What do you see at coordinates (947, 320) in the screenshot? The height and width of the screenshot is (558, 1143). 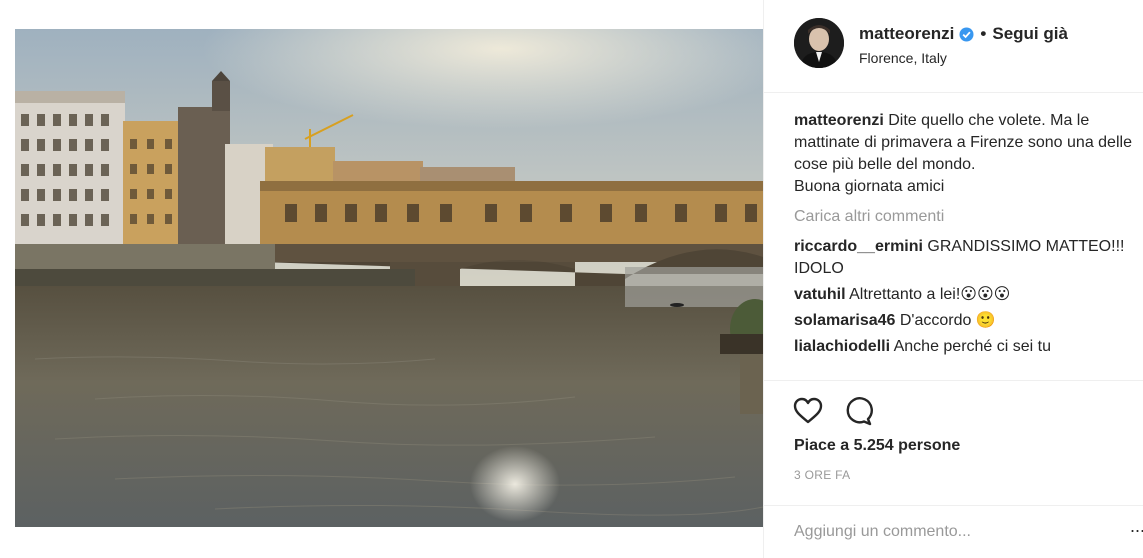 I see `comment-text: D'accordo 🙂` at bounding box center [947, 320].